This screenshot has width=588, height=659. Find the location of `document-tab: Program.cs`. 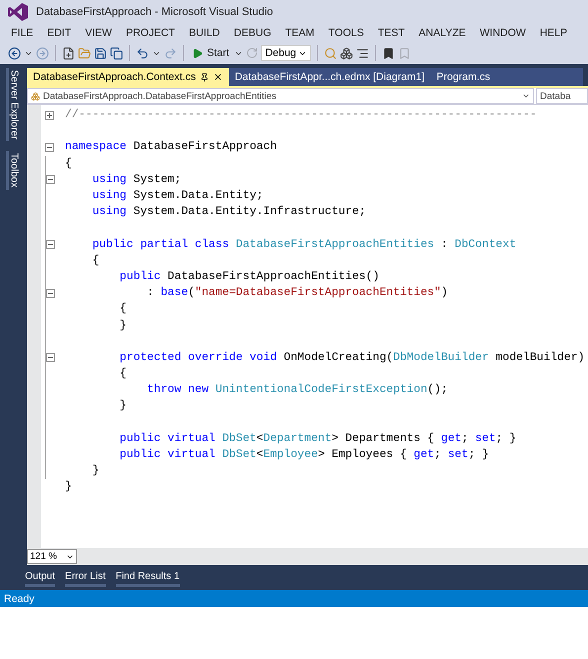

document-tab: Program.cs is located at coordinates (506, 77).